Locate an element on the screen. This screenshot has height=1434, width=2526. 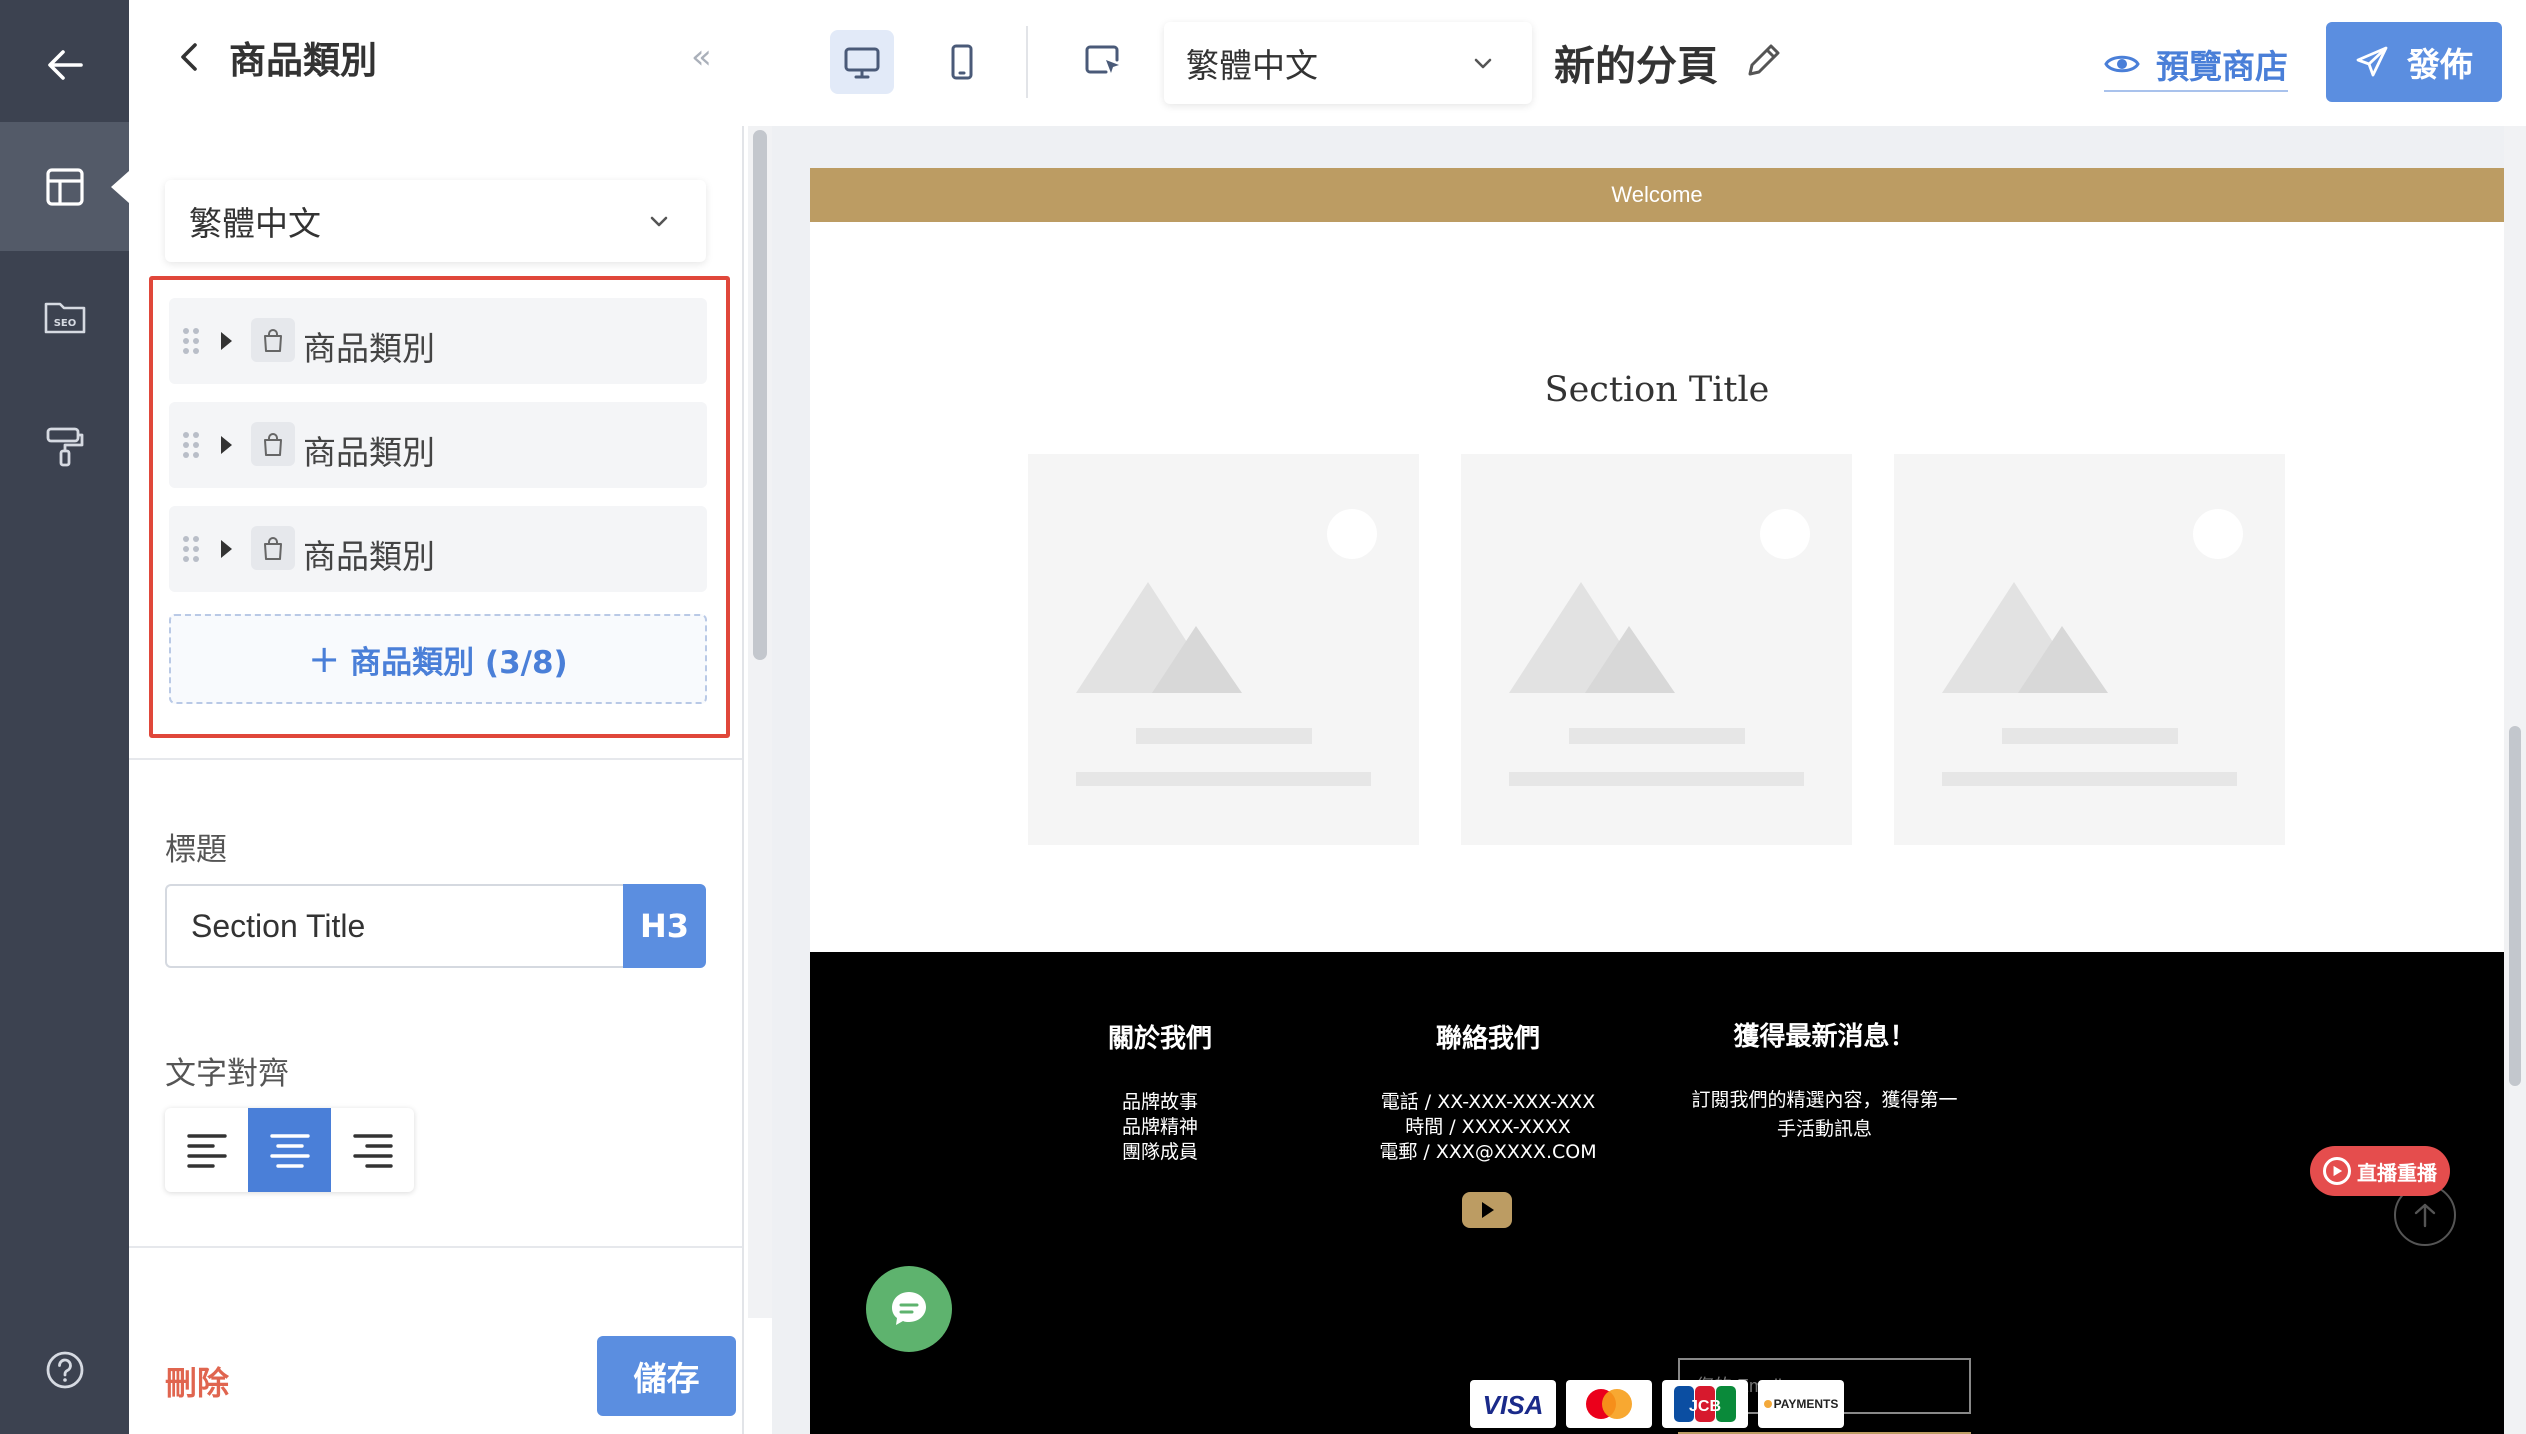
section-title: Section Title is located at coordinates (1657, 390).